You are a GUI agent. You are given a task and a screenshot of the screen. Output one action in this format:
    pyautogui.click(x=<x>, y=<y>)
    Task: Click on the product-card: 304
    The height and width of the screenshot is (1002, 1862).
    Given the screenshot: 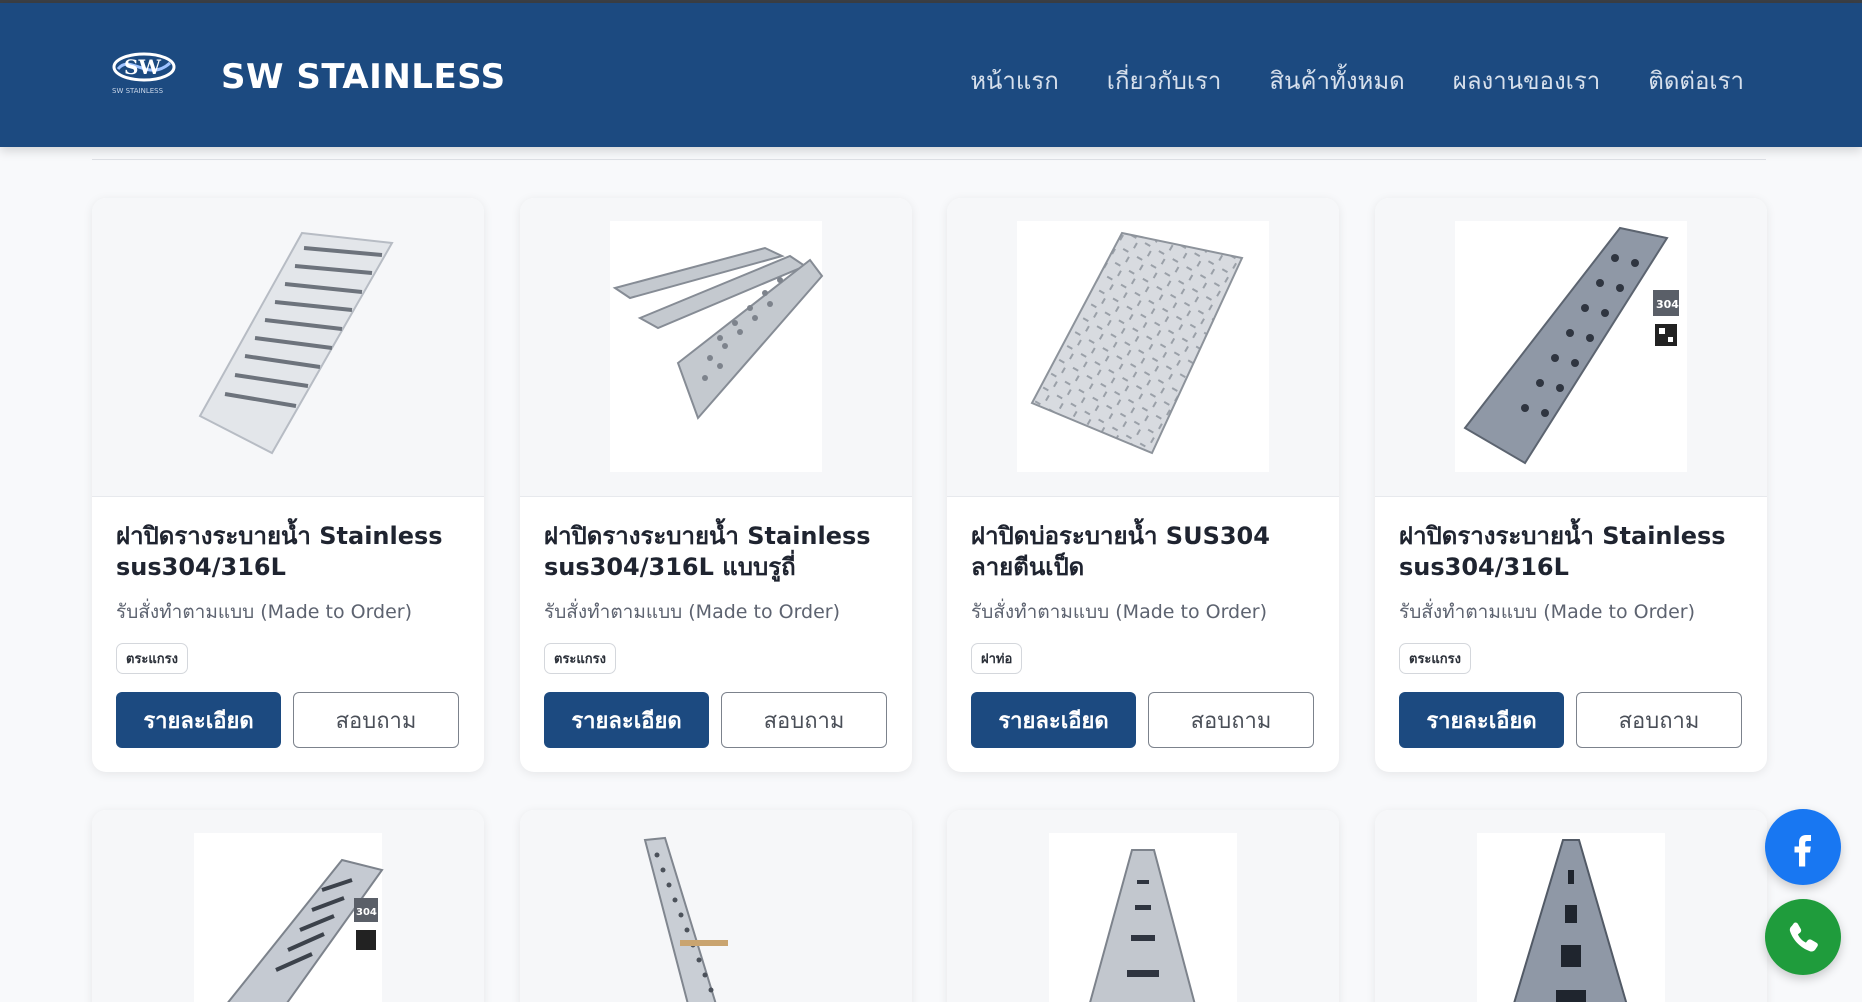 What is the action you would take?
    pyautogui.click(x=288, y=906)
    